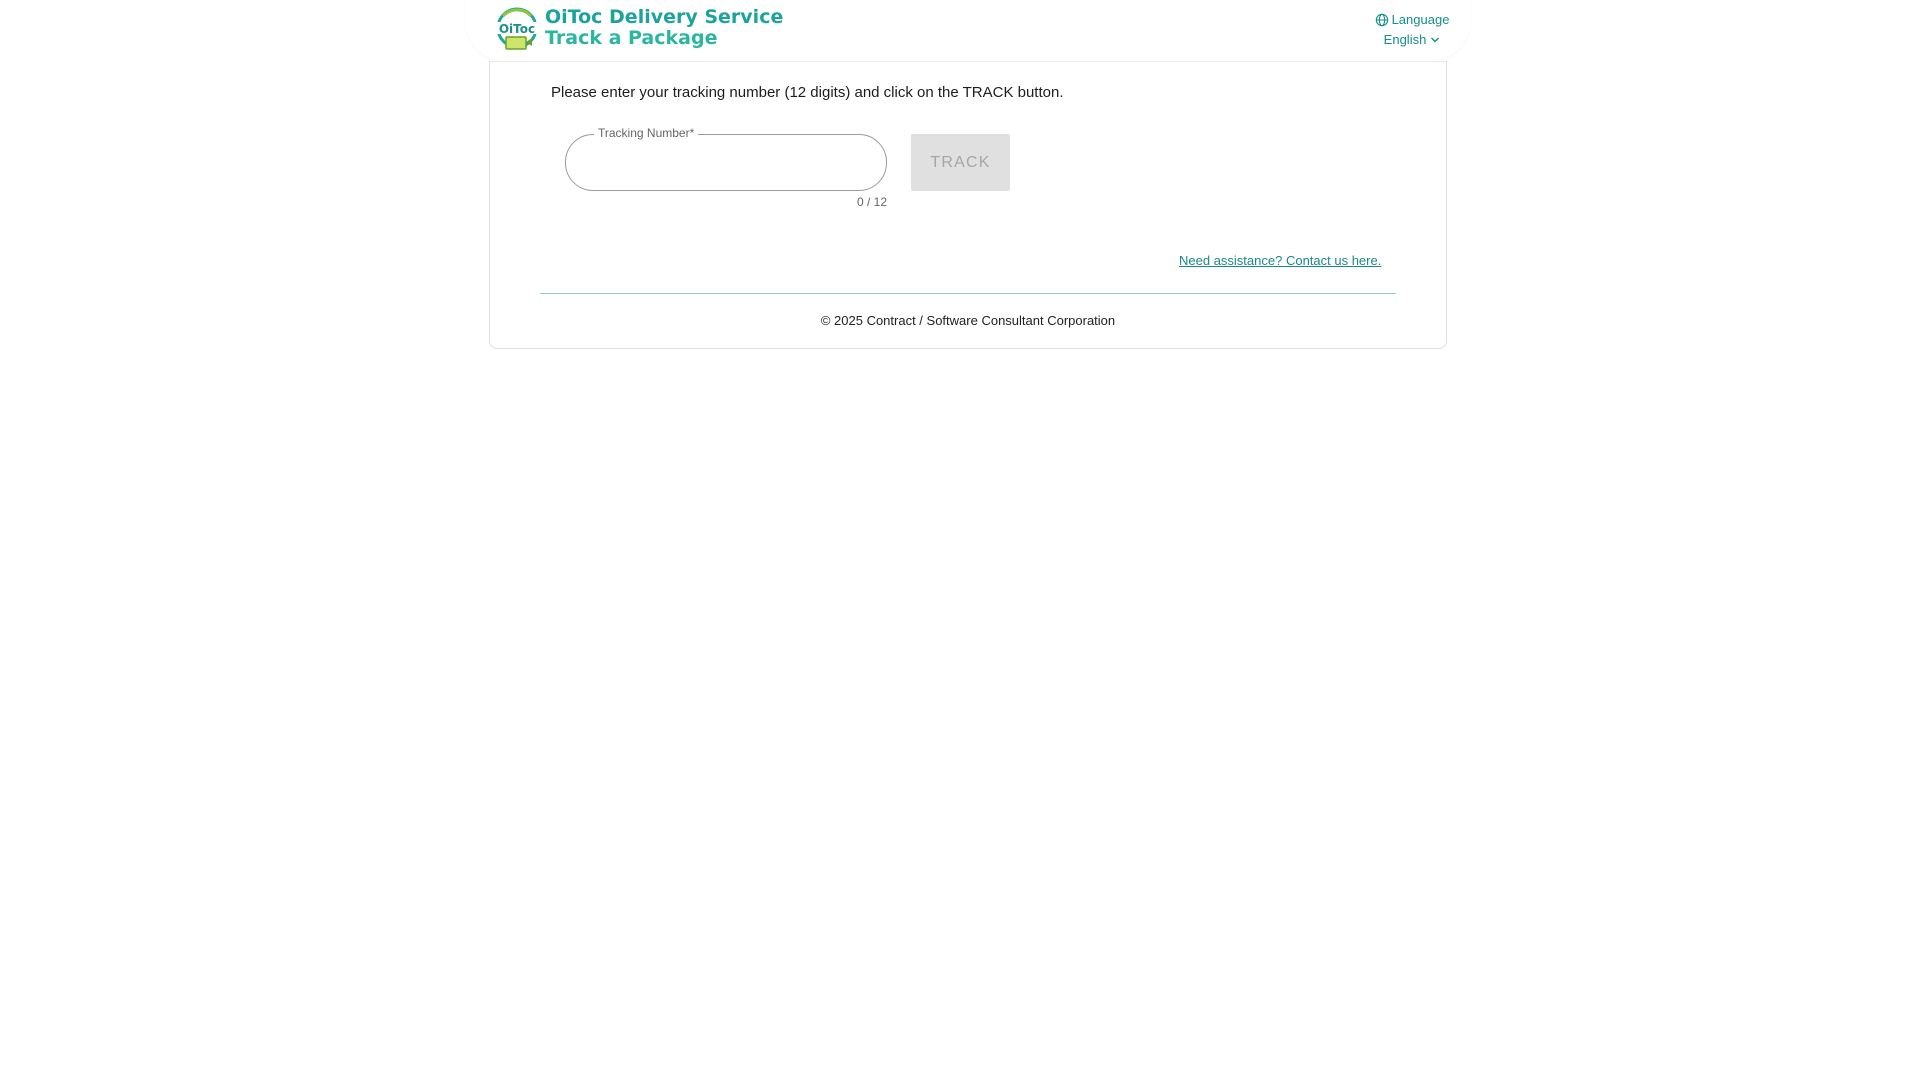  What do you see at coordinates (1412, 29) in the screenshot?
I see `language-selector: Language English` at bounding box center [1412, 29].